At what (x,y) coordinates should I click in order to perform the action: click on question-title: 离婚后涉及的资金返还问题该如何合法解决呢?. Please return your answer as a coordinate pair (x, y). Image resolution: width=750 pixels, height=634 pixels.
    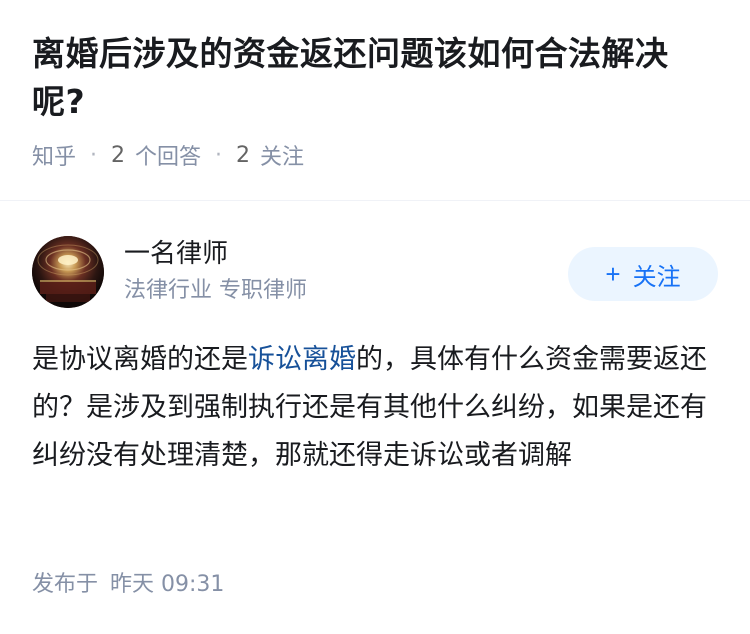
    Looking at the image, I should click on (375, 78).